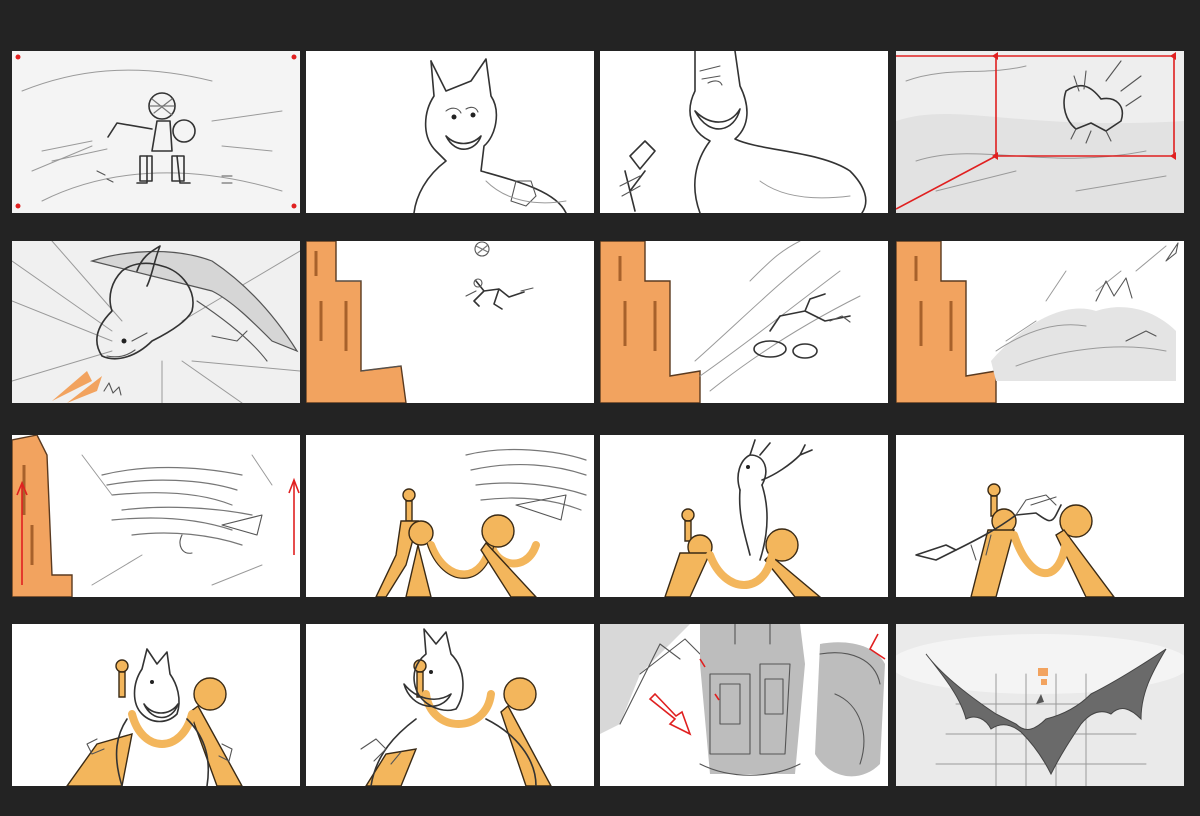 This screenshot has width=1200, height=816. What do you see at coordinates (1015, 540) in the screenshot?
I see `dragon-in-rig-sketch-icon` at bounding box center [1015, 540].